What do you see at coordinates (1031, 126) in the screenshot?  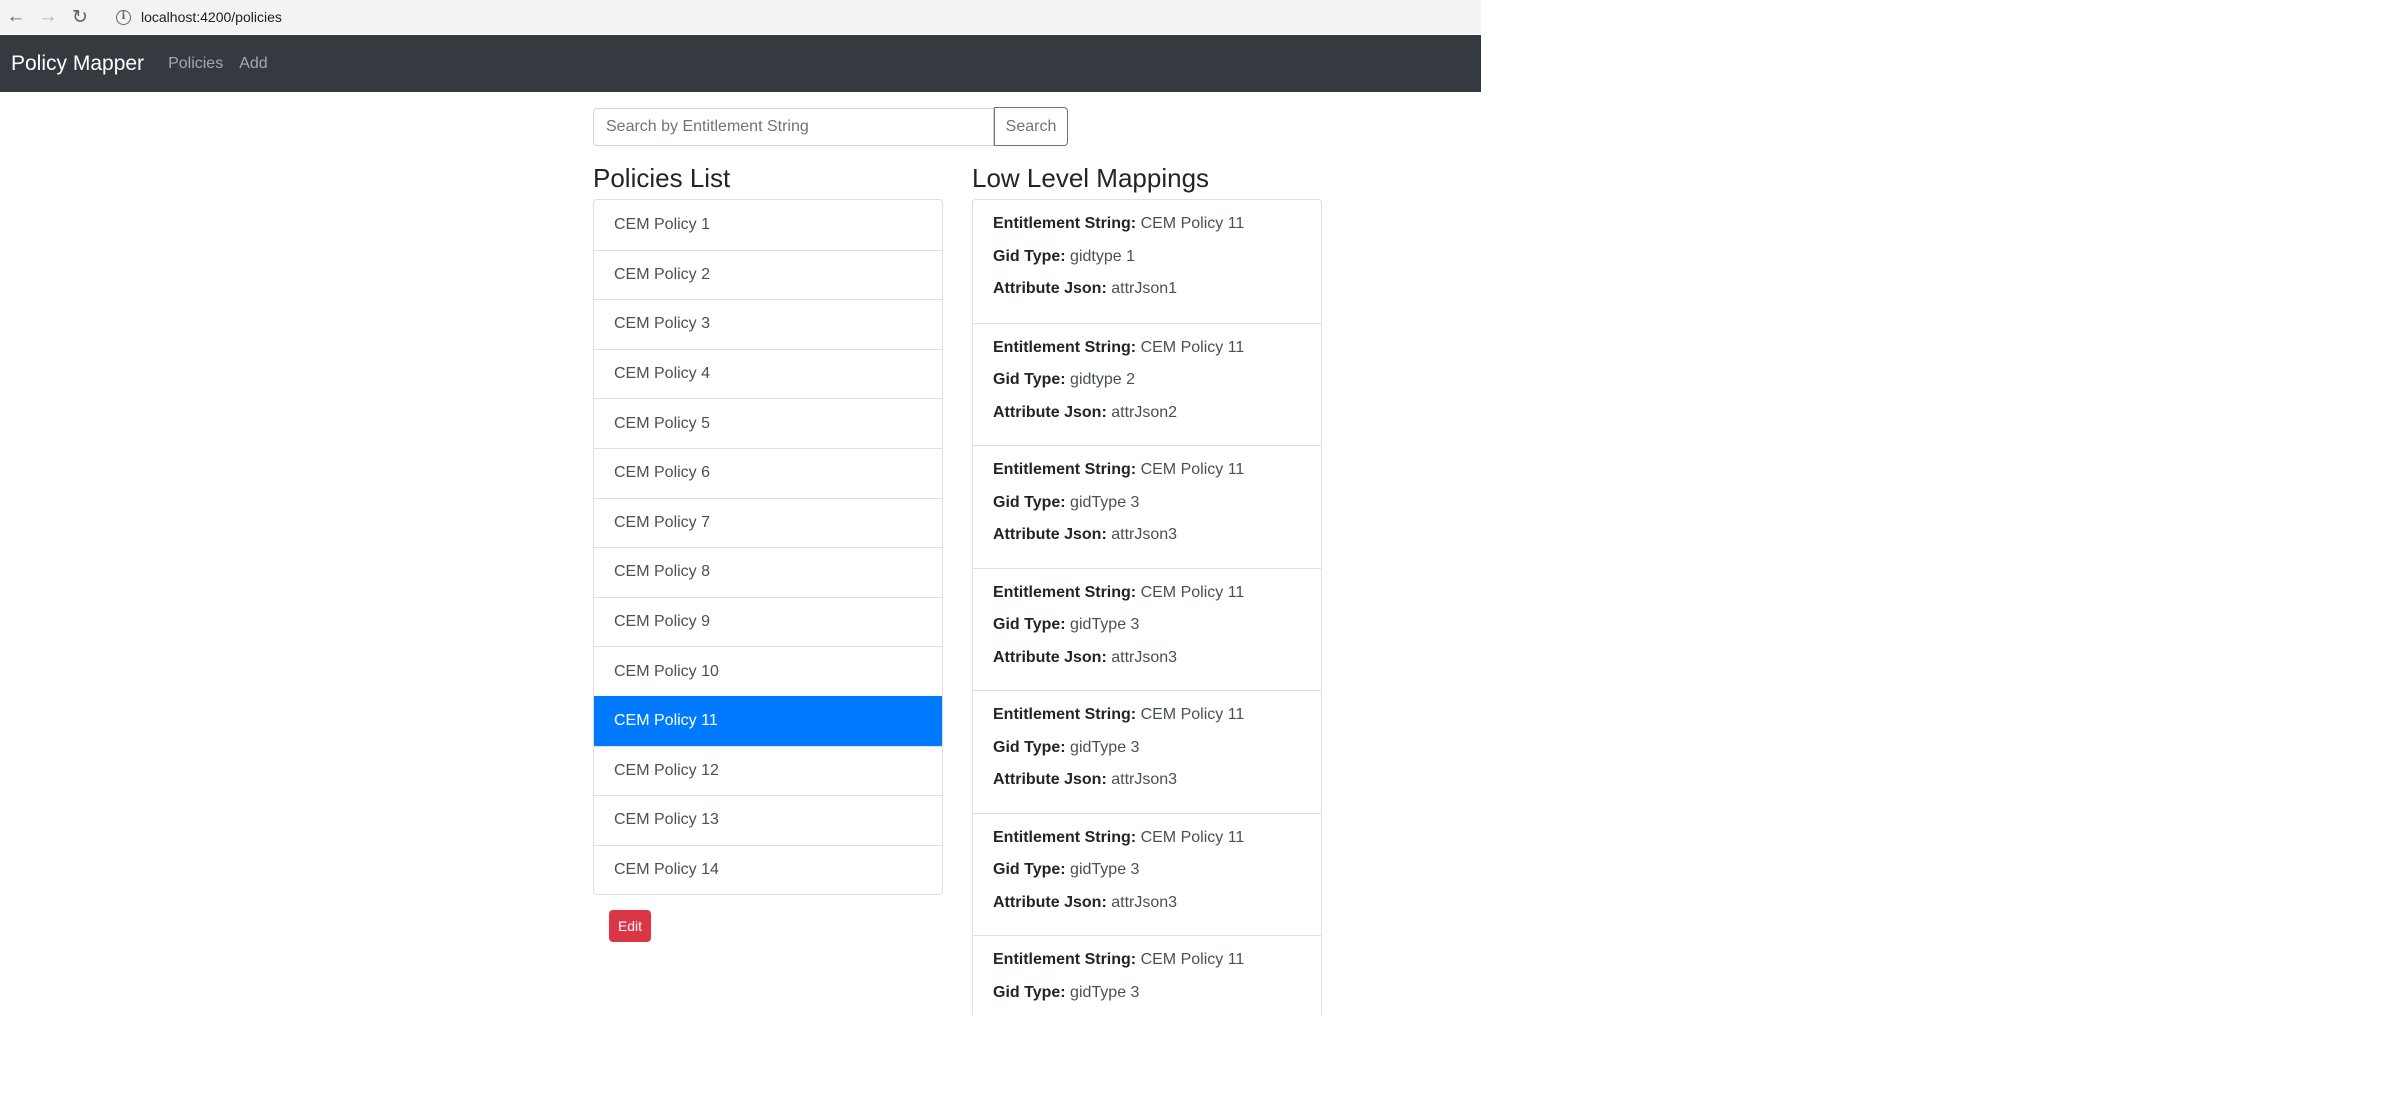 I see `search-button: Search` at bounding box center [1031, 126].